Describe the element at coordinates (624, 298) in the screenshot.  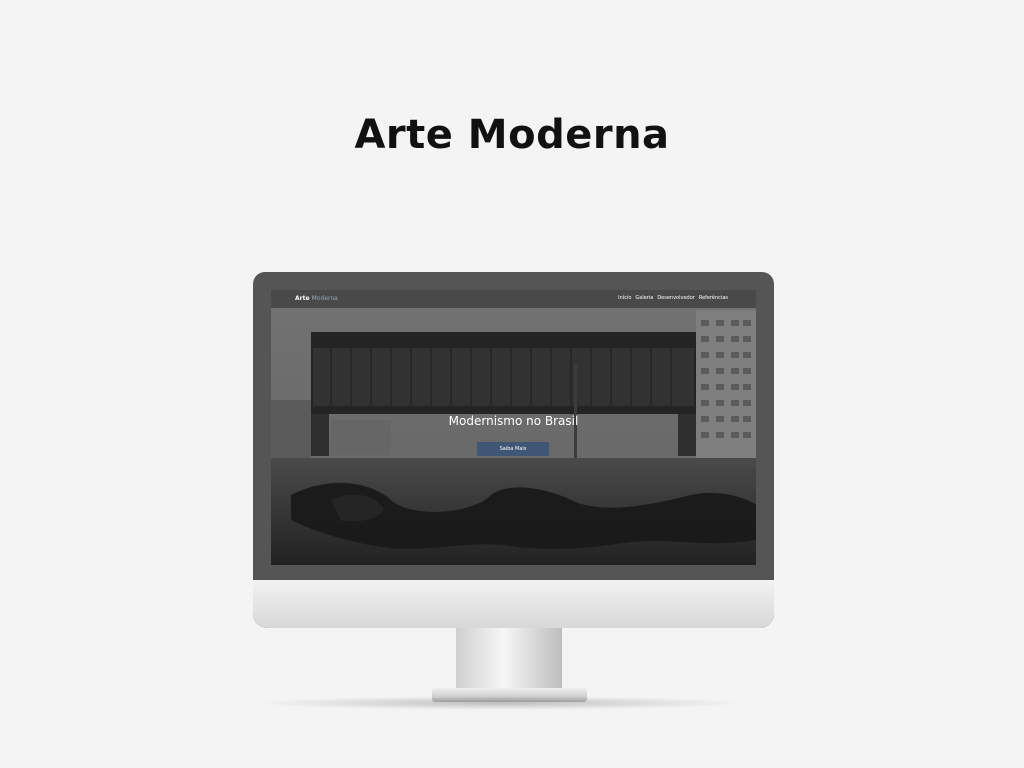
I see `nav-link-inicio: Início` at that location.